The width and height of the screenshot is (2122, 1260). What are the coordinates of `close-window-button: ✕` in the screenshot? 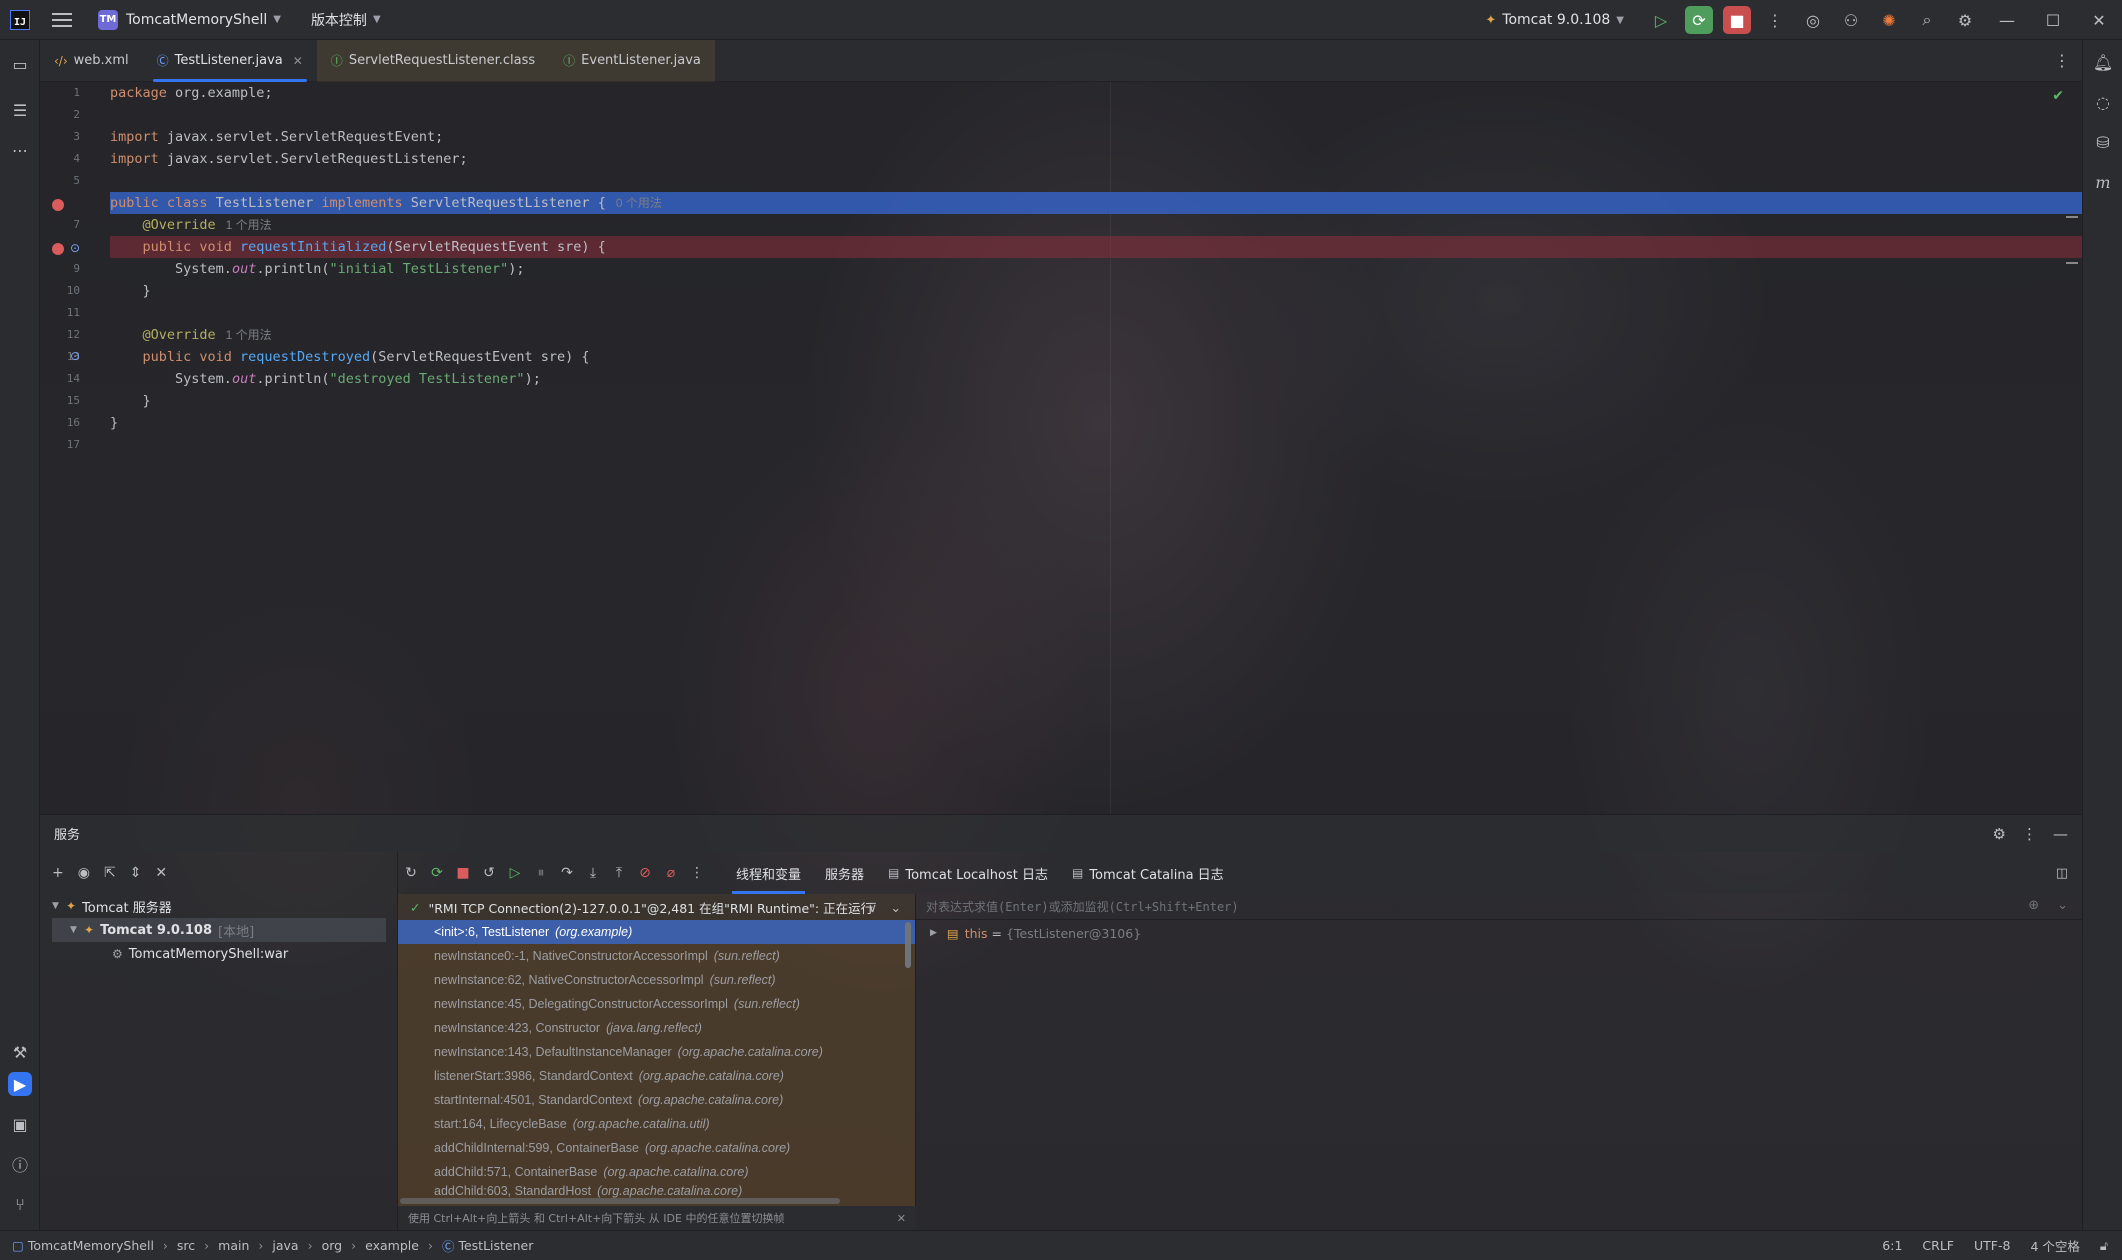 It's located at (2099, 20).